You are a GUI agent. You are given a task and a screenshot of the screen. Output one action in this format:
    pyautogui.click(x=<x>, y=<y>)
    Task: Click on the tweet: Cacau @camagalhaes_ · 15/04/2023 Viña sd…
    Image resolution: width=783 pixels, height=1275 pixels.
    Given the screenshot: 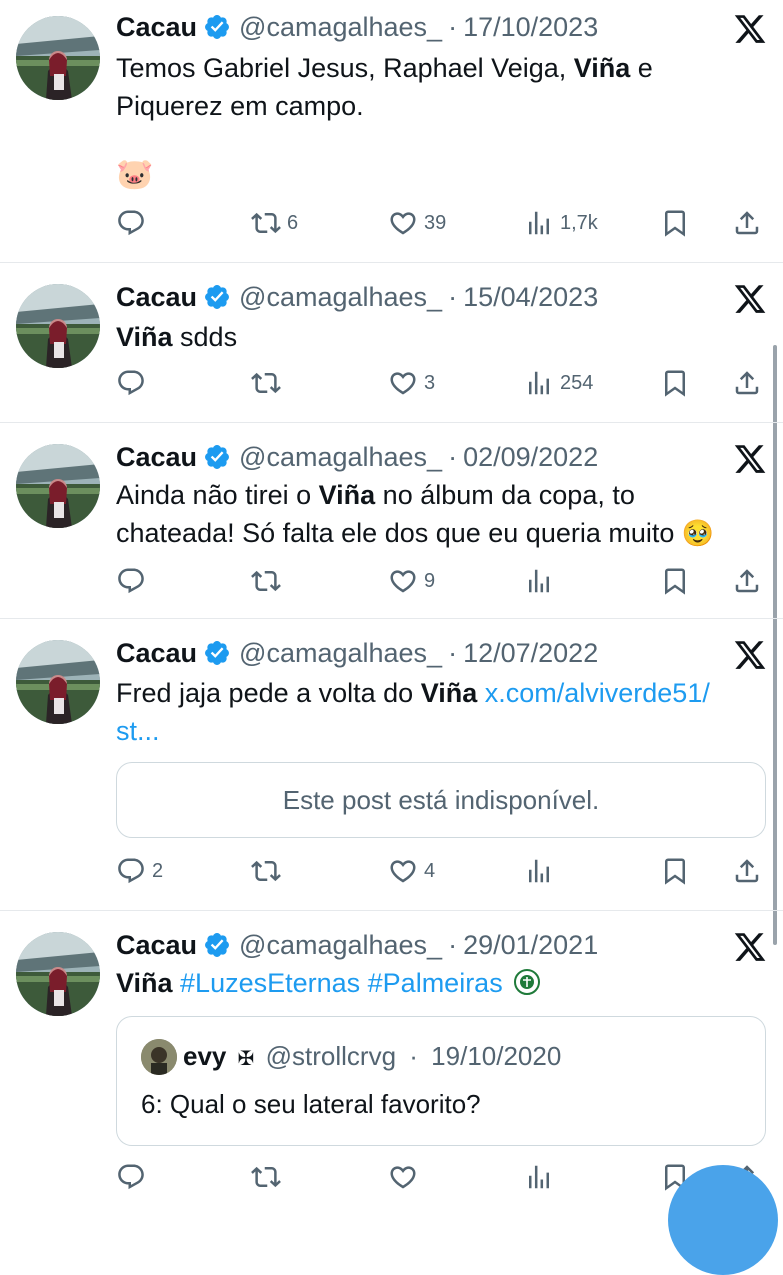 What is the action you would take?
    pyautogui.click(x=391, y=342)
    